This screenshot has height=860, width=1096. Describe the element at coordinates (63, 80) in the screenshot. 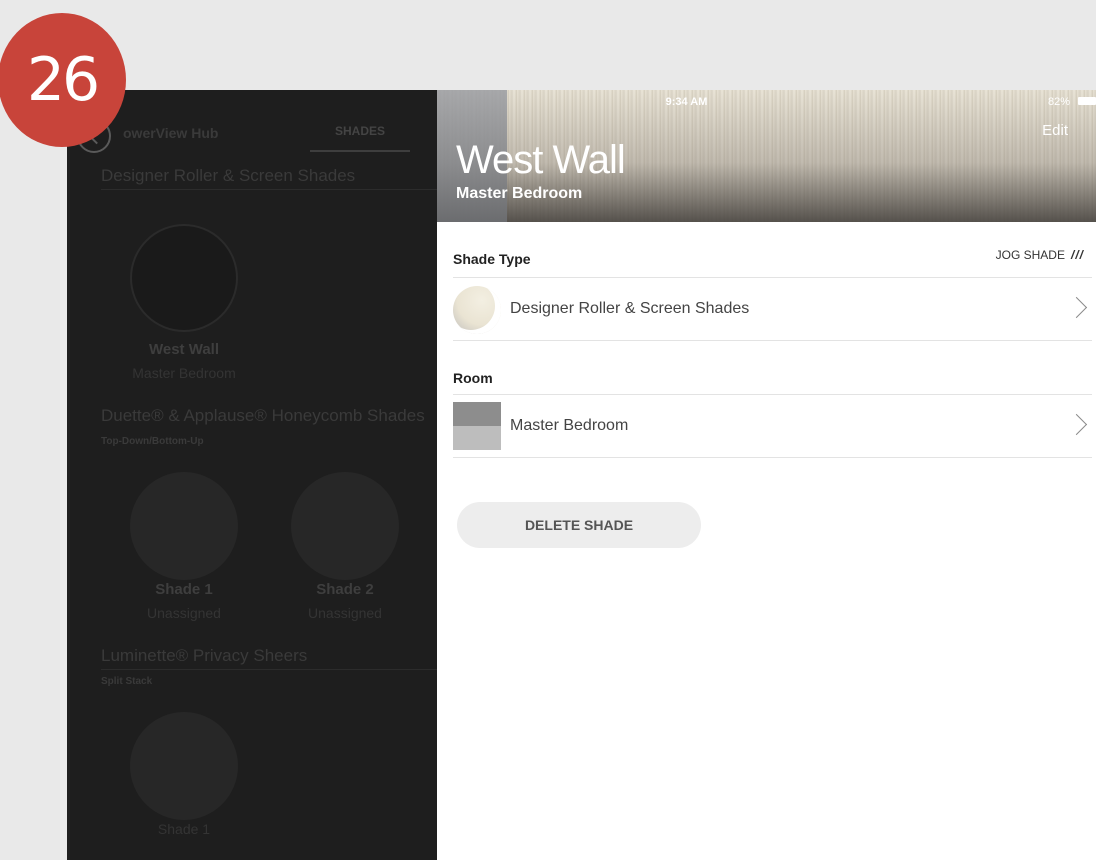

I see `step-number-badge: 26` at that location.